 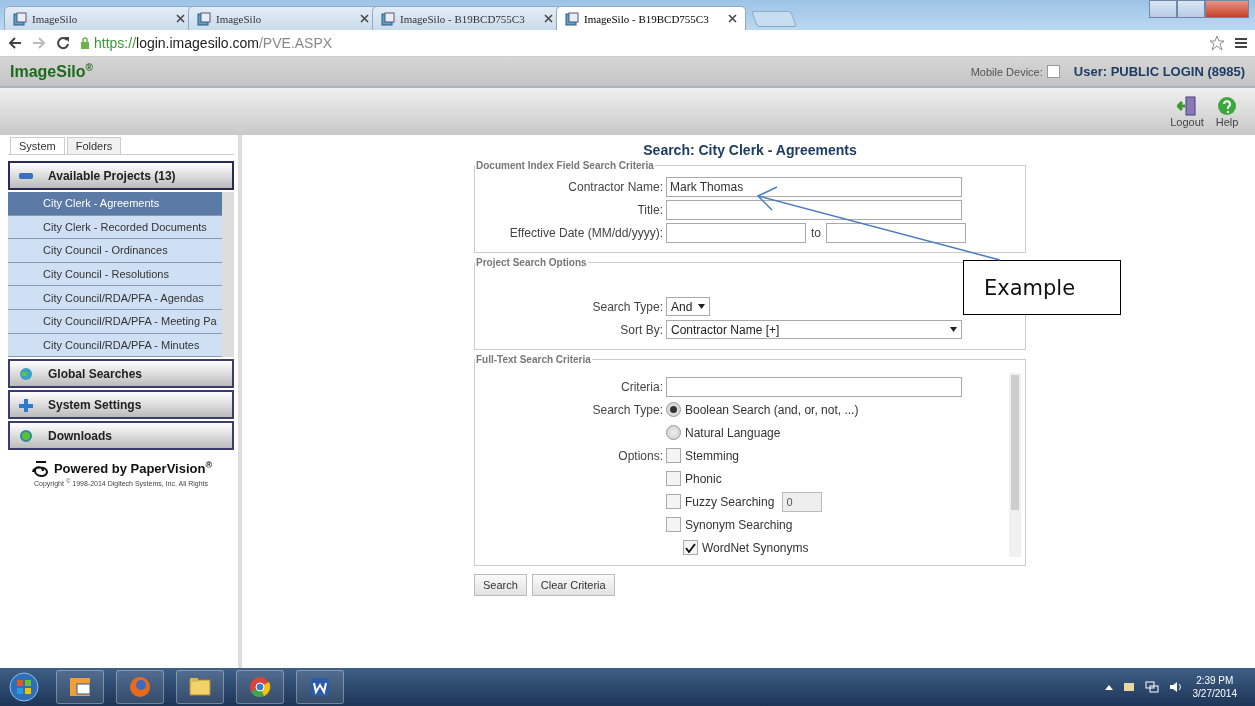 What do you see at coordinates (774, 19) in the screenshot?
I see `new-tab-button` at bounding box center [774, 19].